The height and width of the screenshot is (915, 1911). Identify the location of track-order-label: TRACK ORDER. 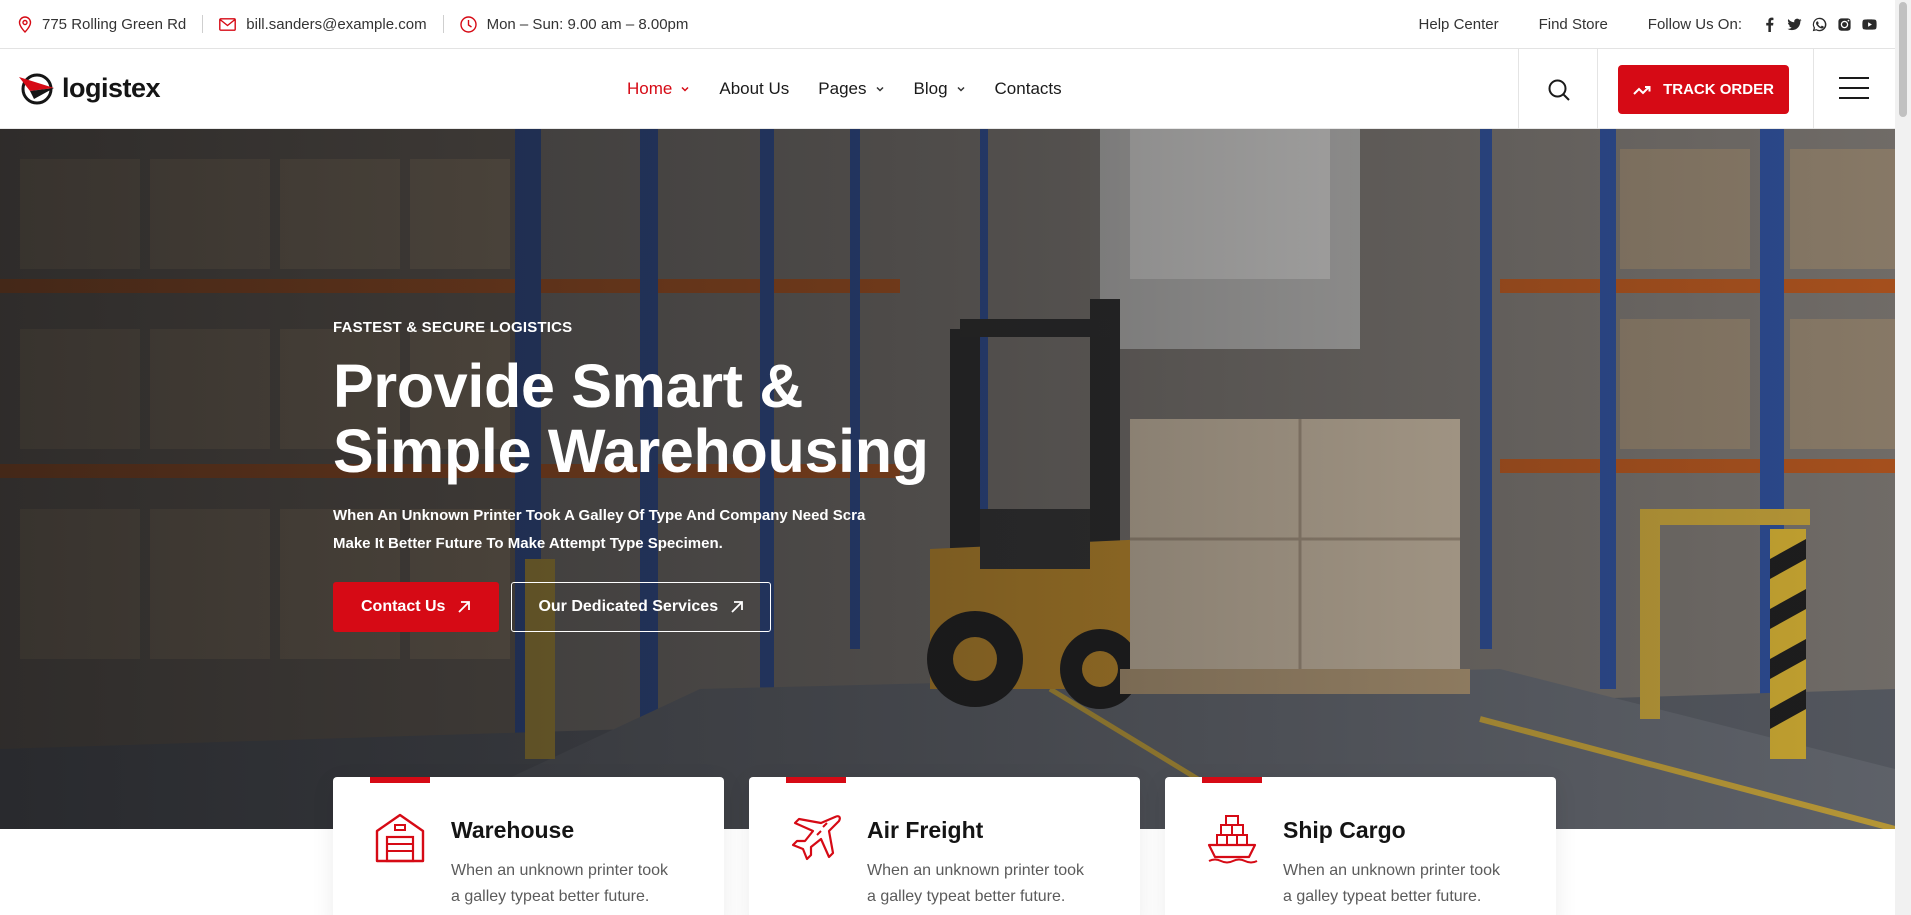
(1718, 89).